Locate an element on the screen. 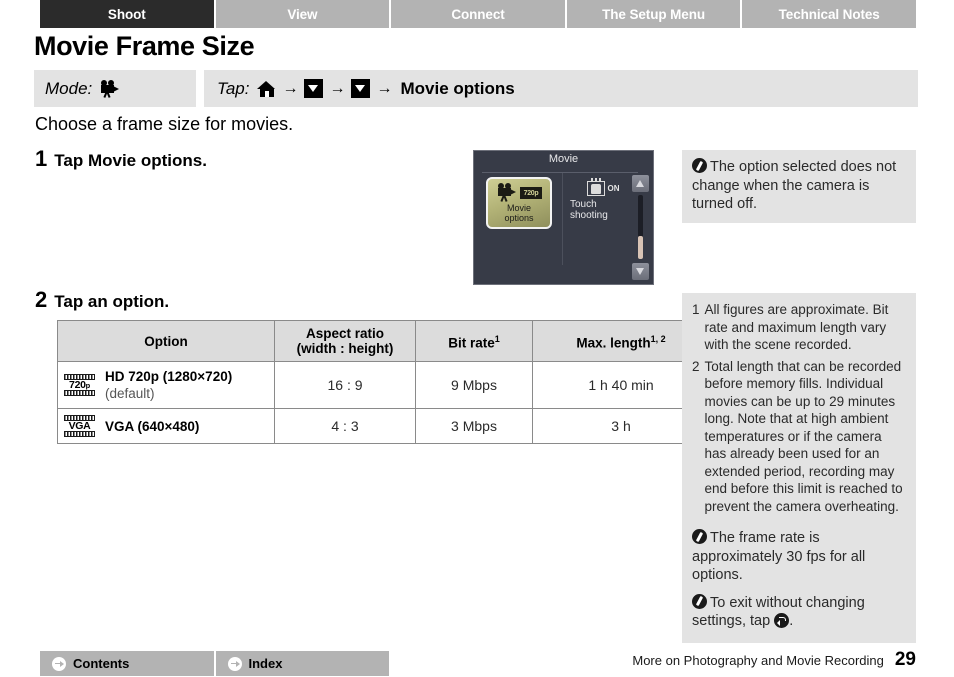 The height and width of the screenshot is (677, 954). tab-connect: Connect is located at coordinates (479, 14).